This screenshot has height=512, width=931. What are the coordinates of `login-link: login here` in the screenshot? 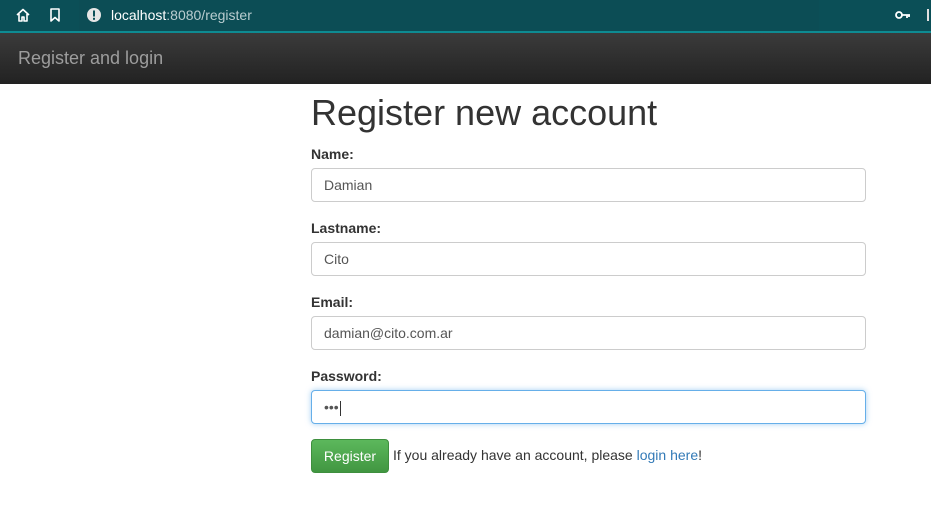 It's located at (668, 455).